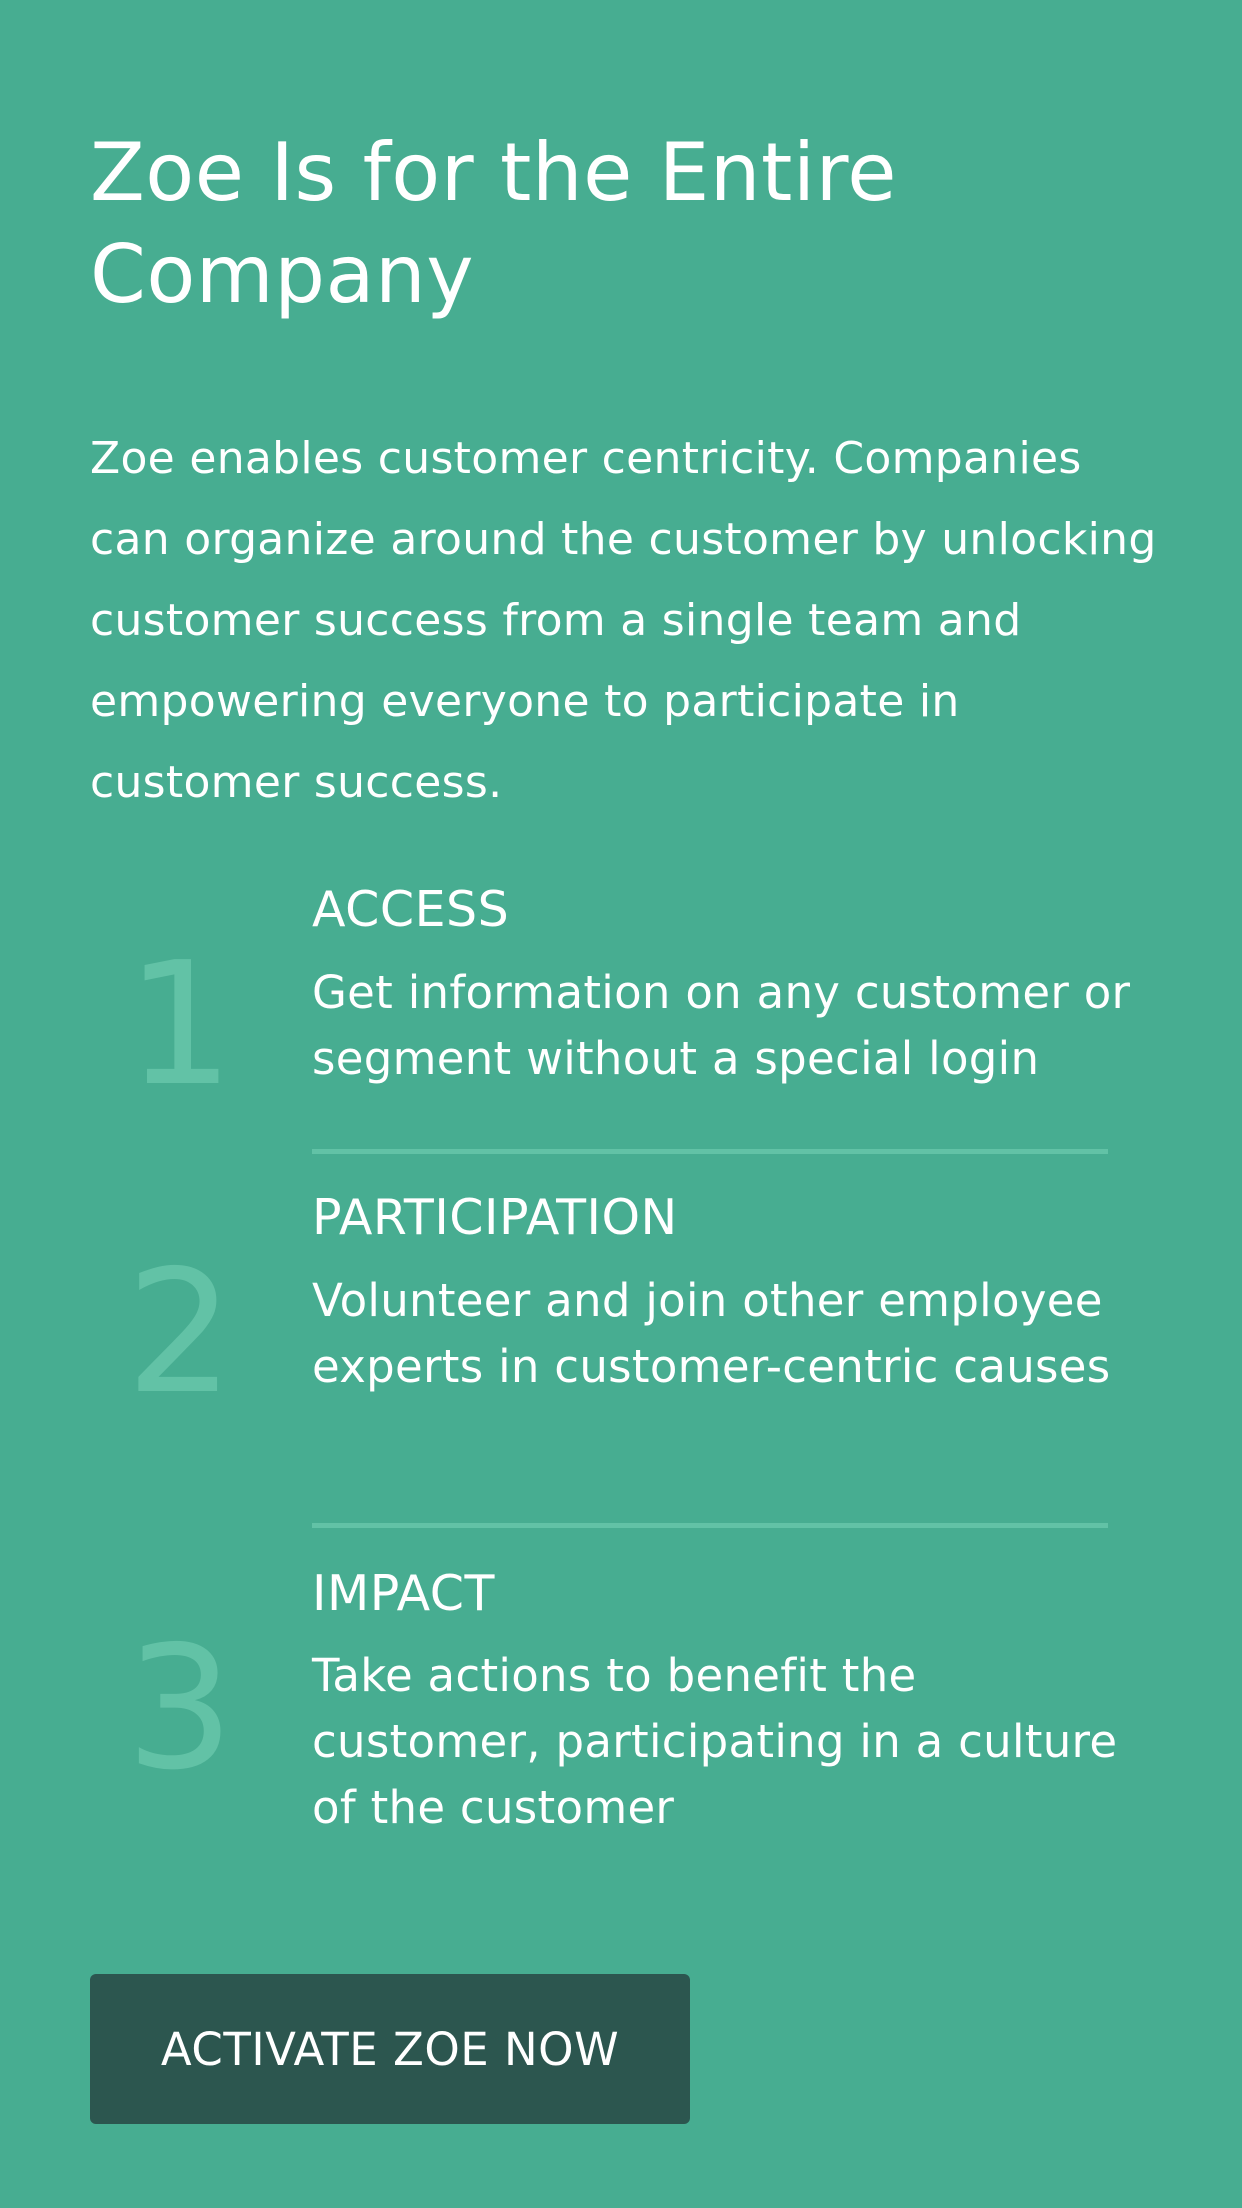 The height and width of the screenshot is (2208, 1242). What do you see at coordinates (180, 1709) in the screenshot?
I see `step-number: 3` at bounding box center [180, 1709].